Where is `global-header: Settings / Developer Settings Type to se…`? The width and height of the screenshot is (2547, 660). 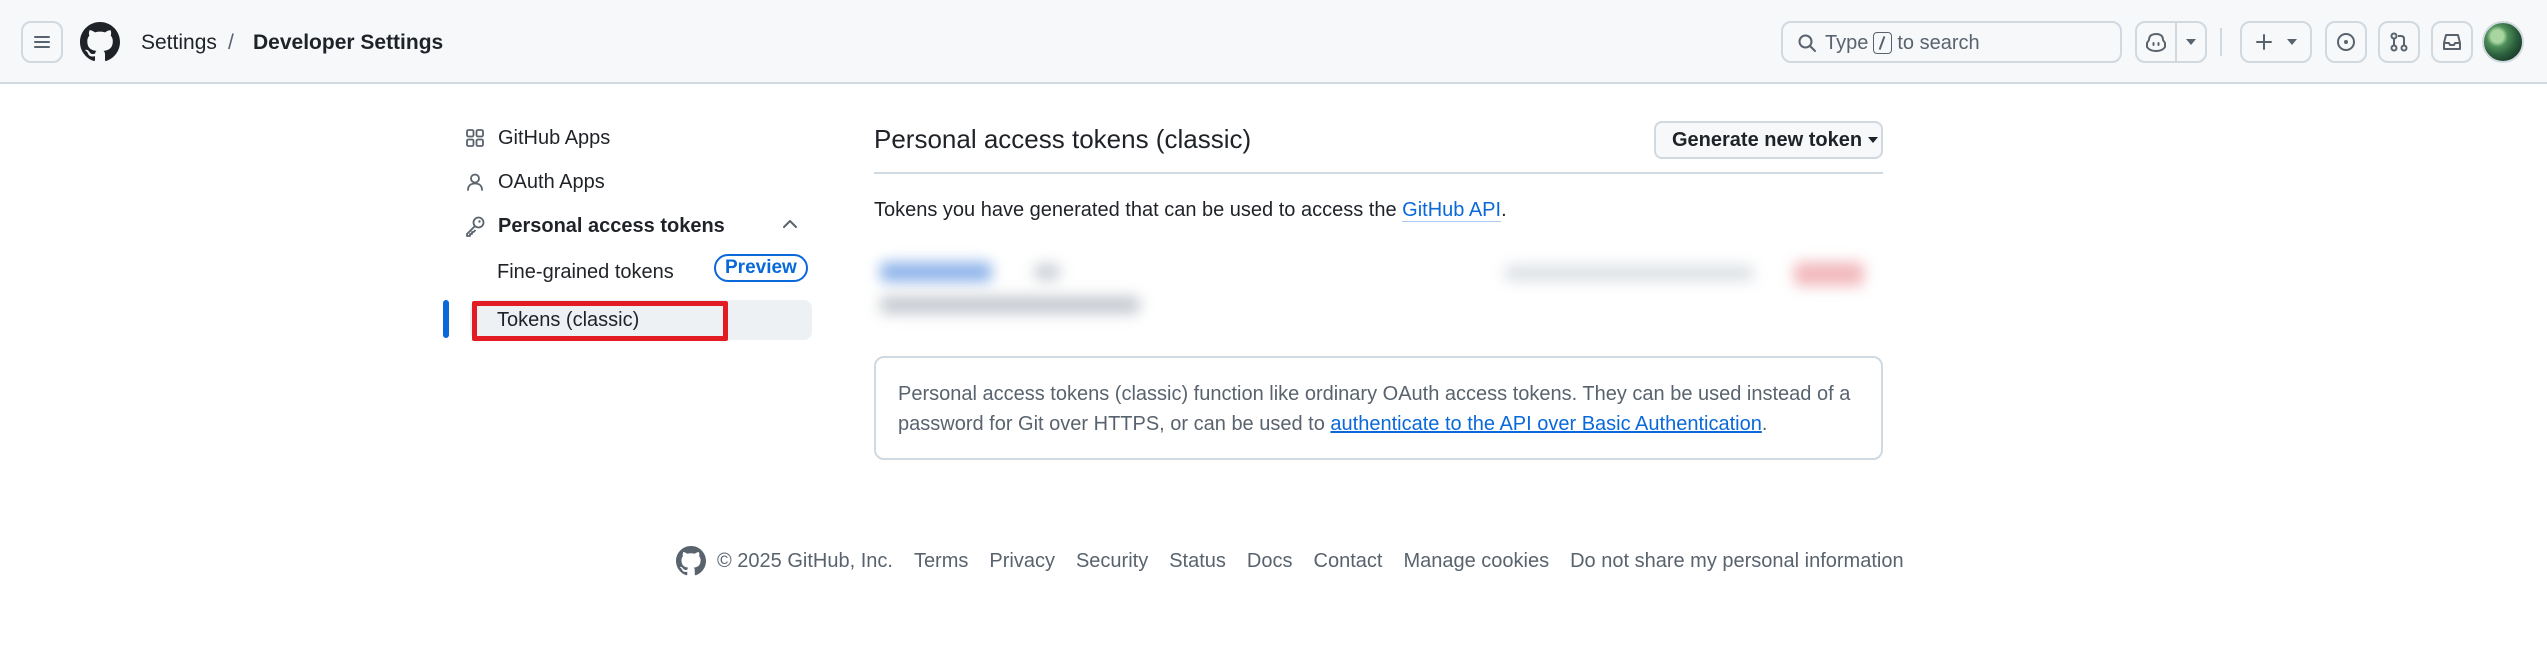
global-header: Settings / Developer Settings Type to se… is located at coordinates (1273, 42).